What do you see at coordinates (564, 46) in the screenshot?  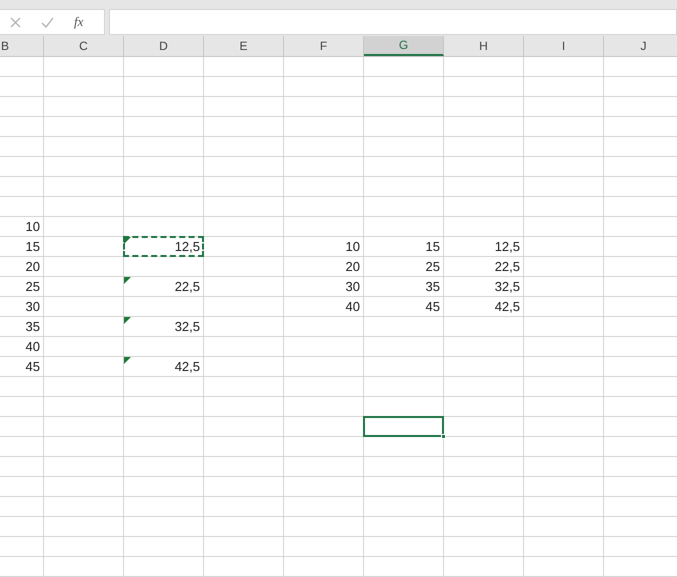 I see `column-header: I` at bounding box center [564, 46].